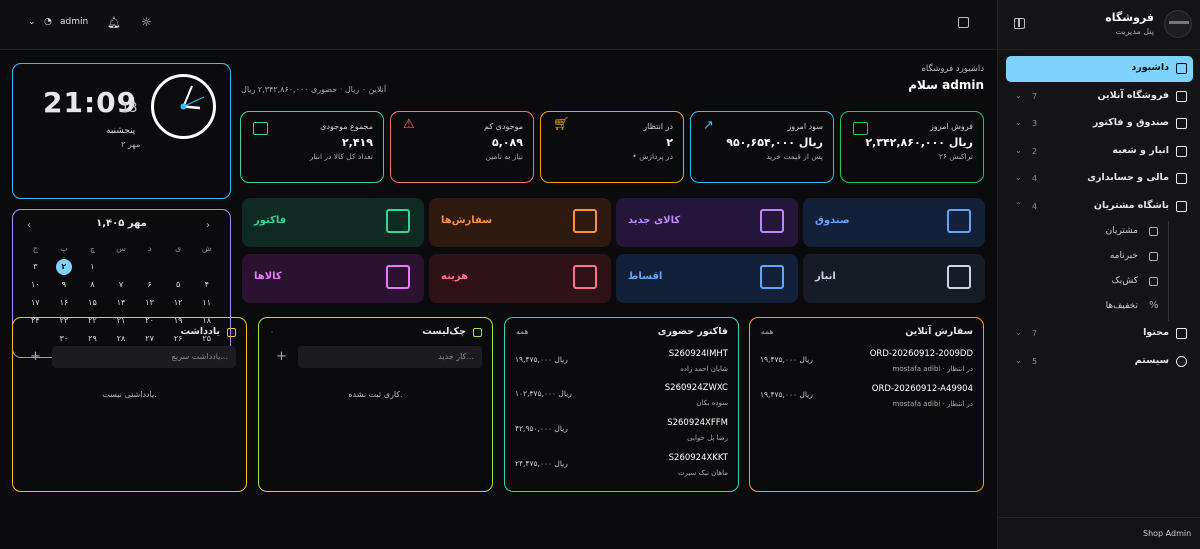  Describe the element at coordinates (1121, 231) in the screenshot. I see `sidebar-subitem-label: مشتریان` at that location.